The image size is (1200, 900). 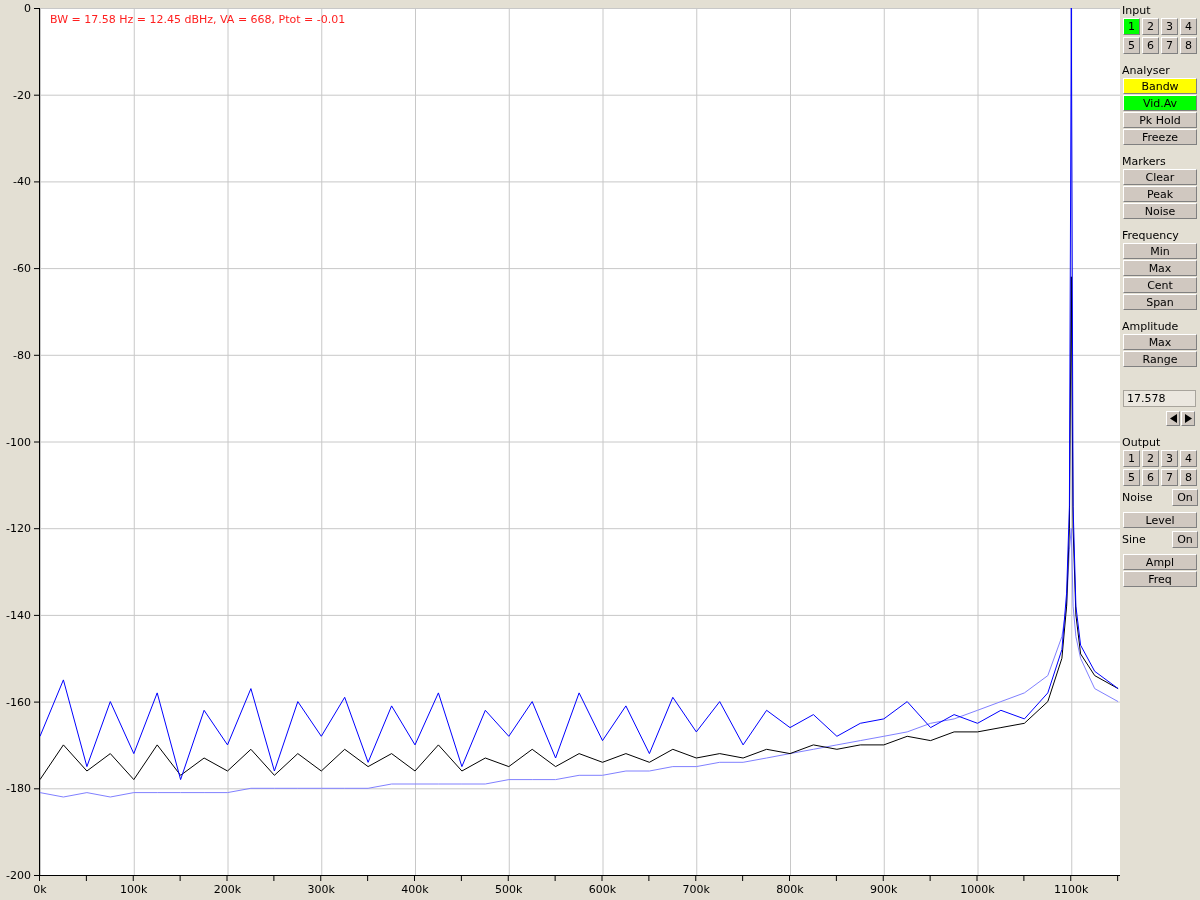 I want to click on y-tick-label: -20, so click(x=22, y=95).